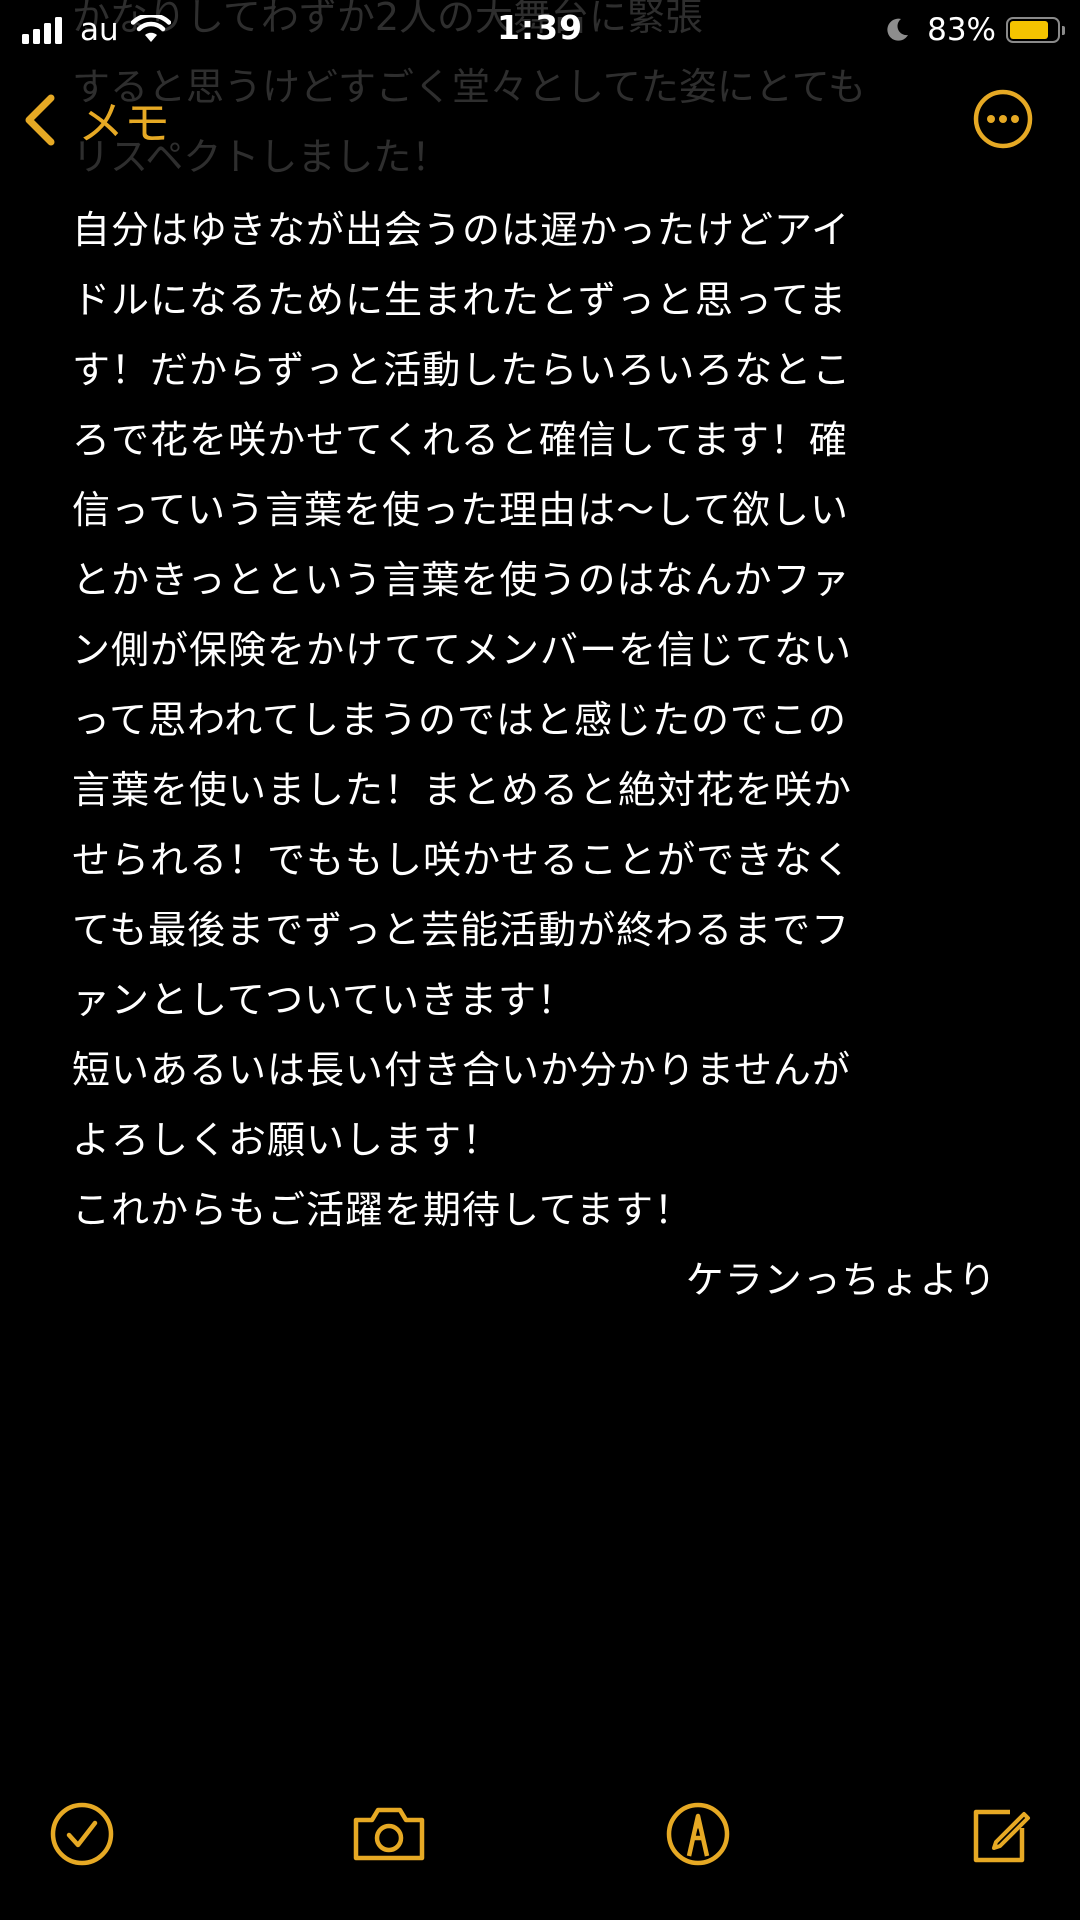 This screenshot has height=1920, width=1080. I want to click on battery-icon, so click(1035, 30).